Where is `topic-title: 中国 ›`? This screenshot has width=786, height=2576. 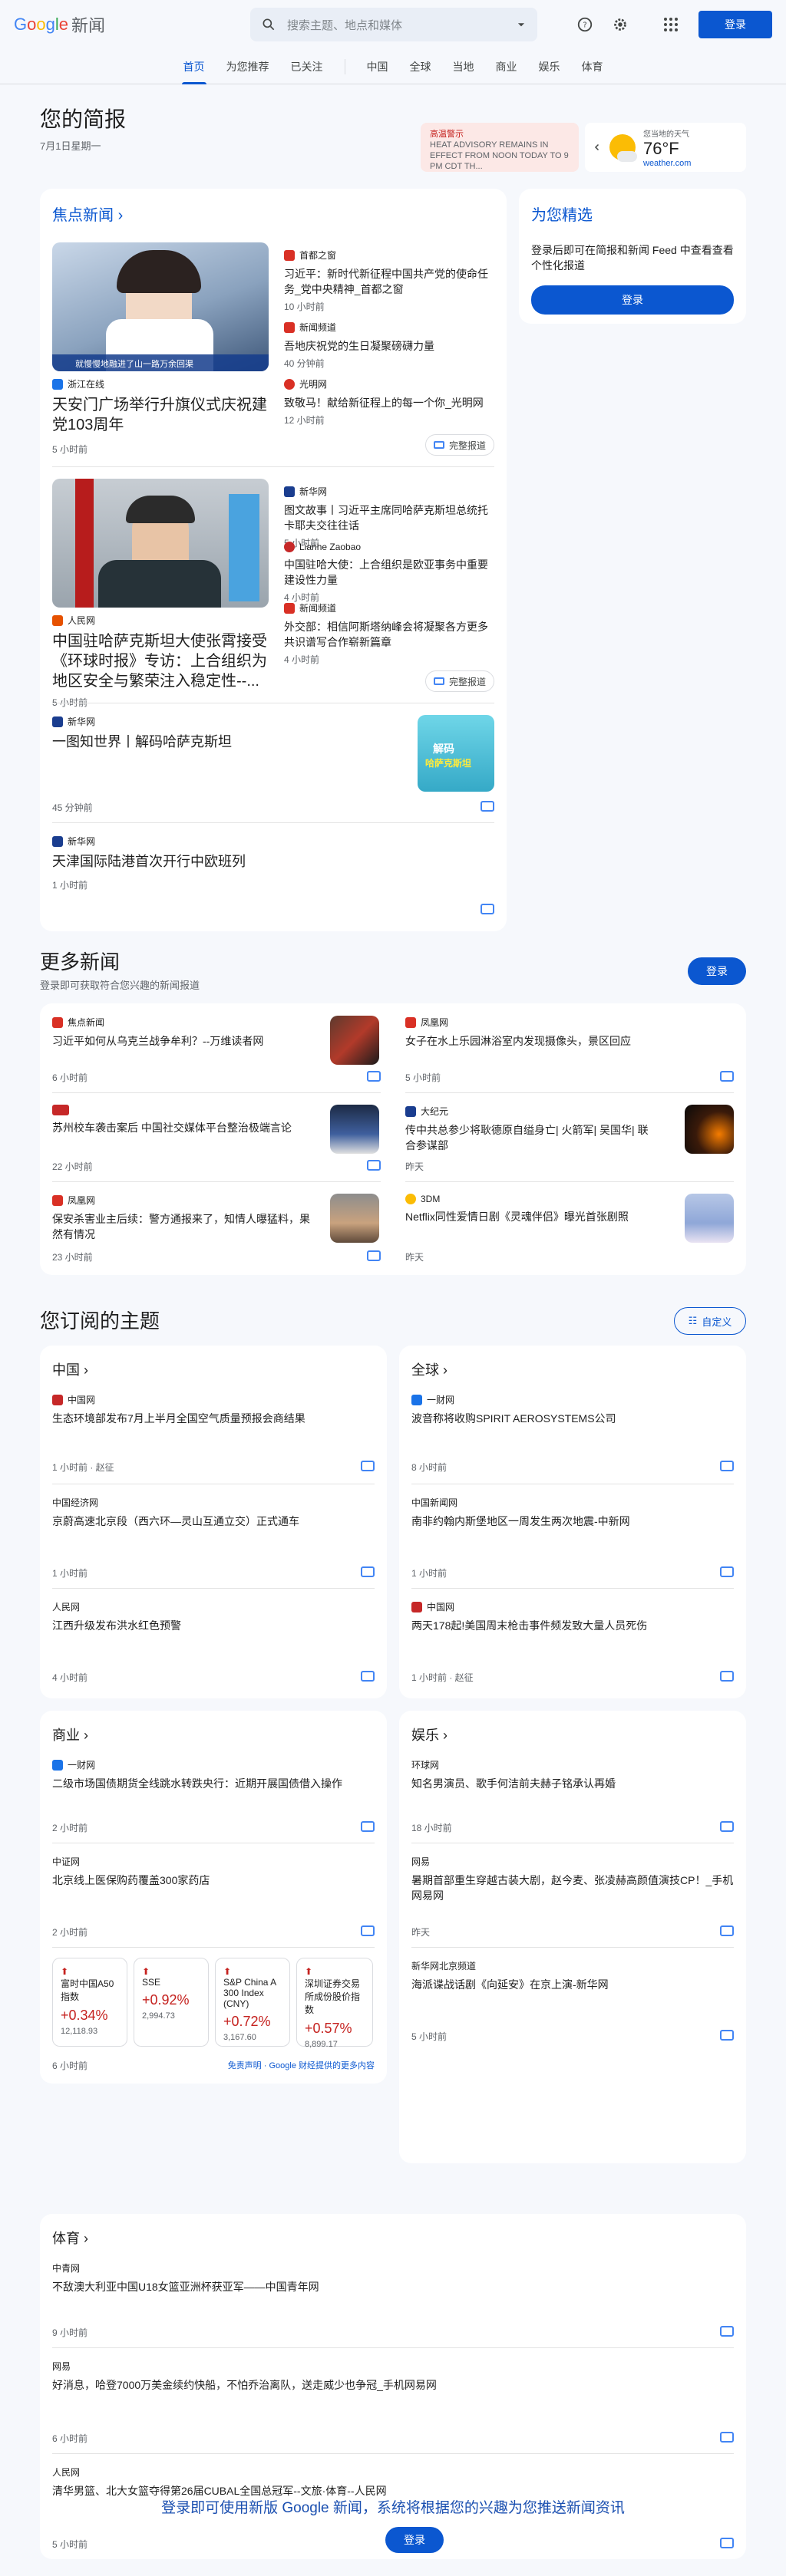 topic-title: 中国 › is located at coordinates (213, 1367).